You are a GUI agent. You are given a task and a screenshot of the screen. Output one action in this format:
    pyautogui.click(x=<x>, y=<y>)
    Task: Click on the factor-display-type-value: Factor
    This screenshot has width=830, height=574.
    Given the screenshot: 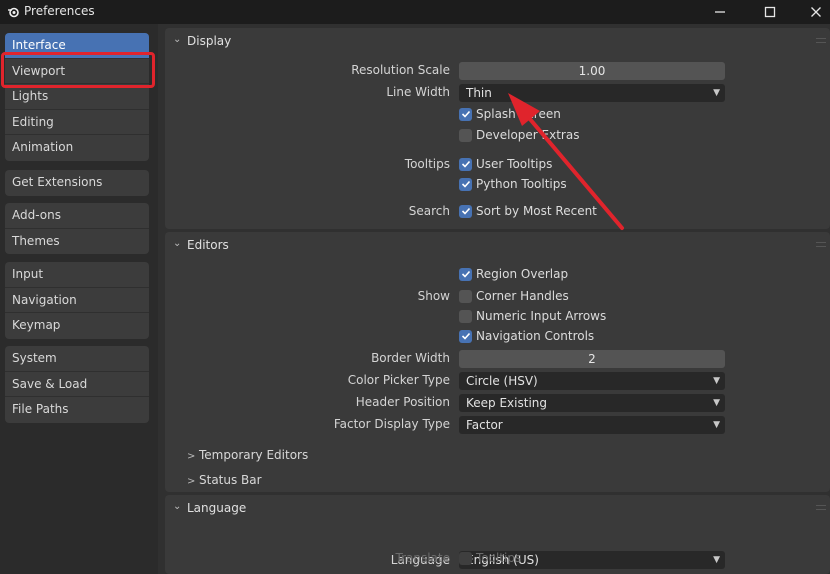 What is the action you would take?
    pyautogui.click(x=484, y=425)
    